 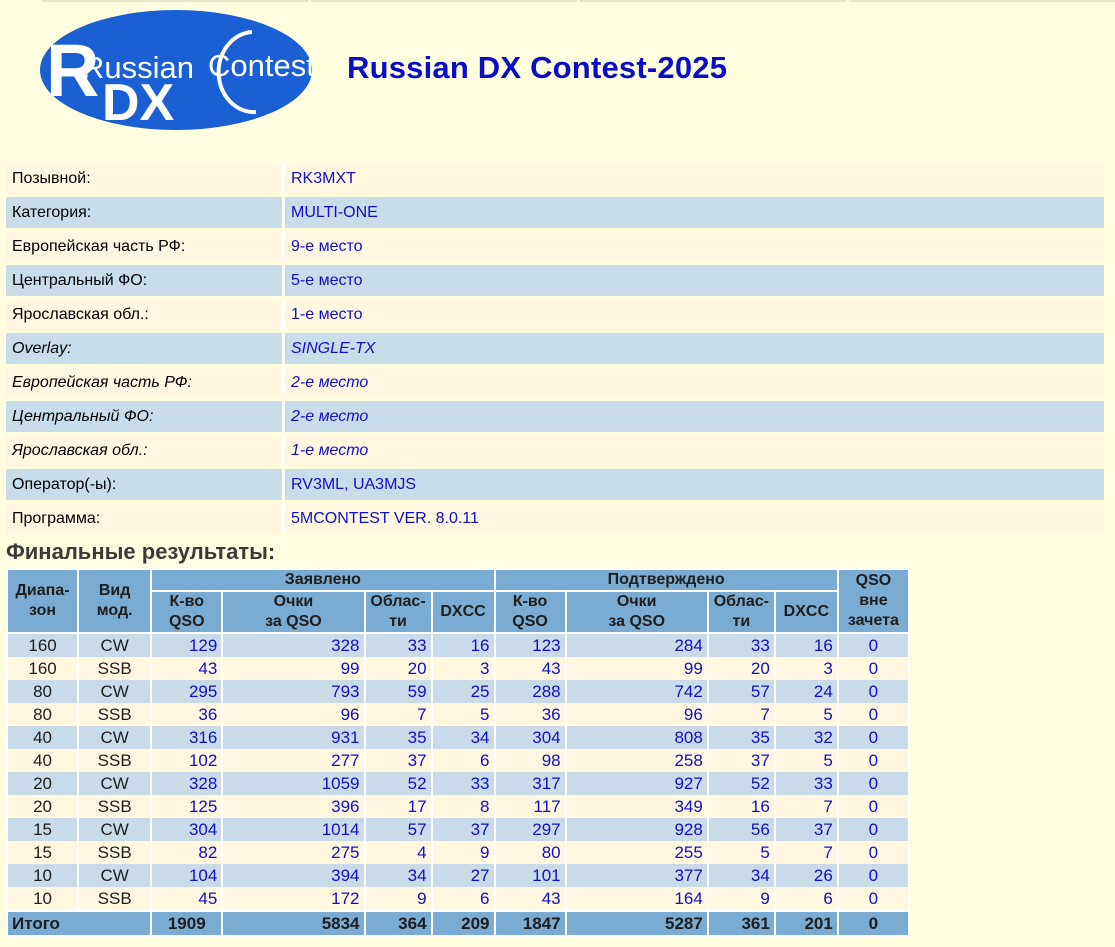 I want to click on info-label: Позывной:, so click(x=145, y=178).